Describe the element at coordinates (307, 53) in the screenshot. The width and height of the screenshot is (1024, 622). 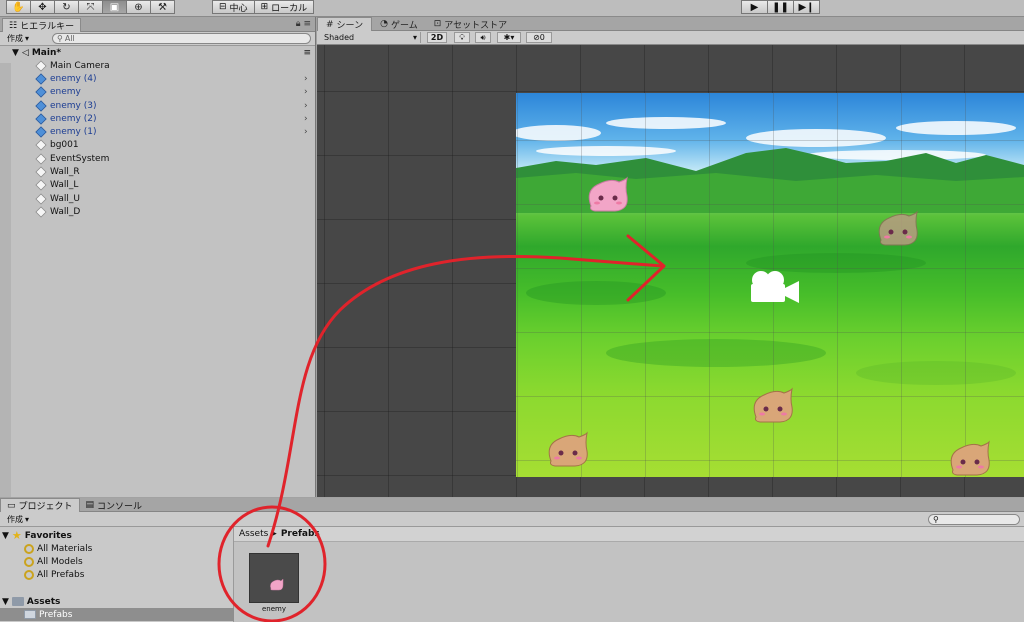
I see `scene-menu-icon: ≡` at that location.